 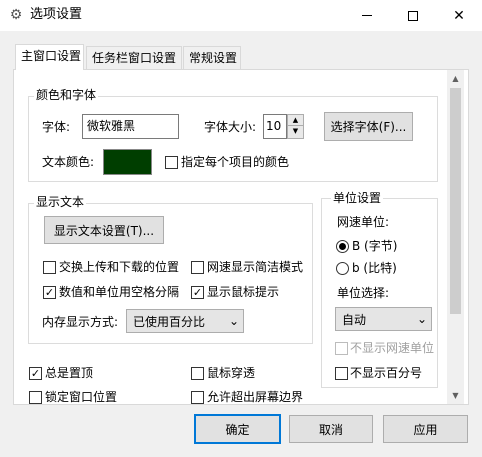 What do you see at coordinates (127, 162) in the screenshot?
I see `text-color-swatch` at bounding box center [127, 162].